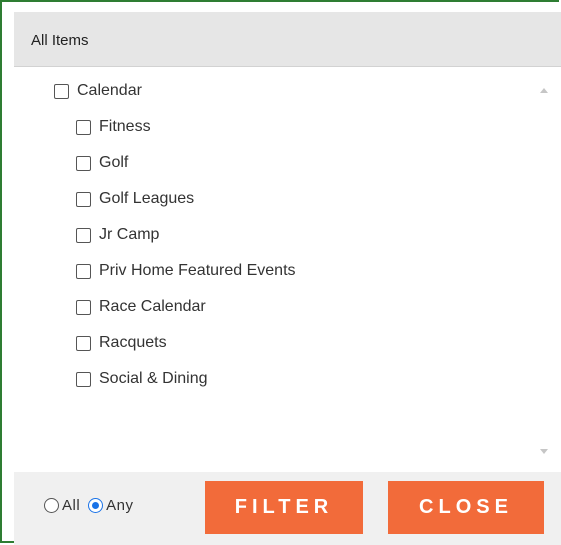 This screenshot has height=545, width=561. I want to click on tree-item-label: Race Calendar, so click(152, 306).